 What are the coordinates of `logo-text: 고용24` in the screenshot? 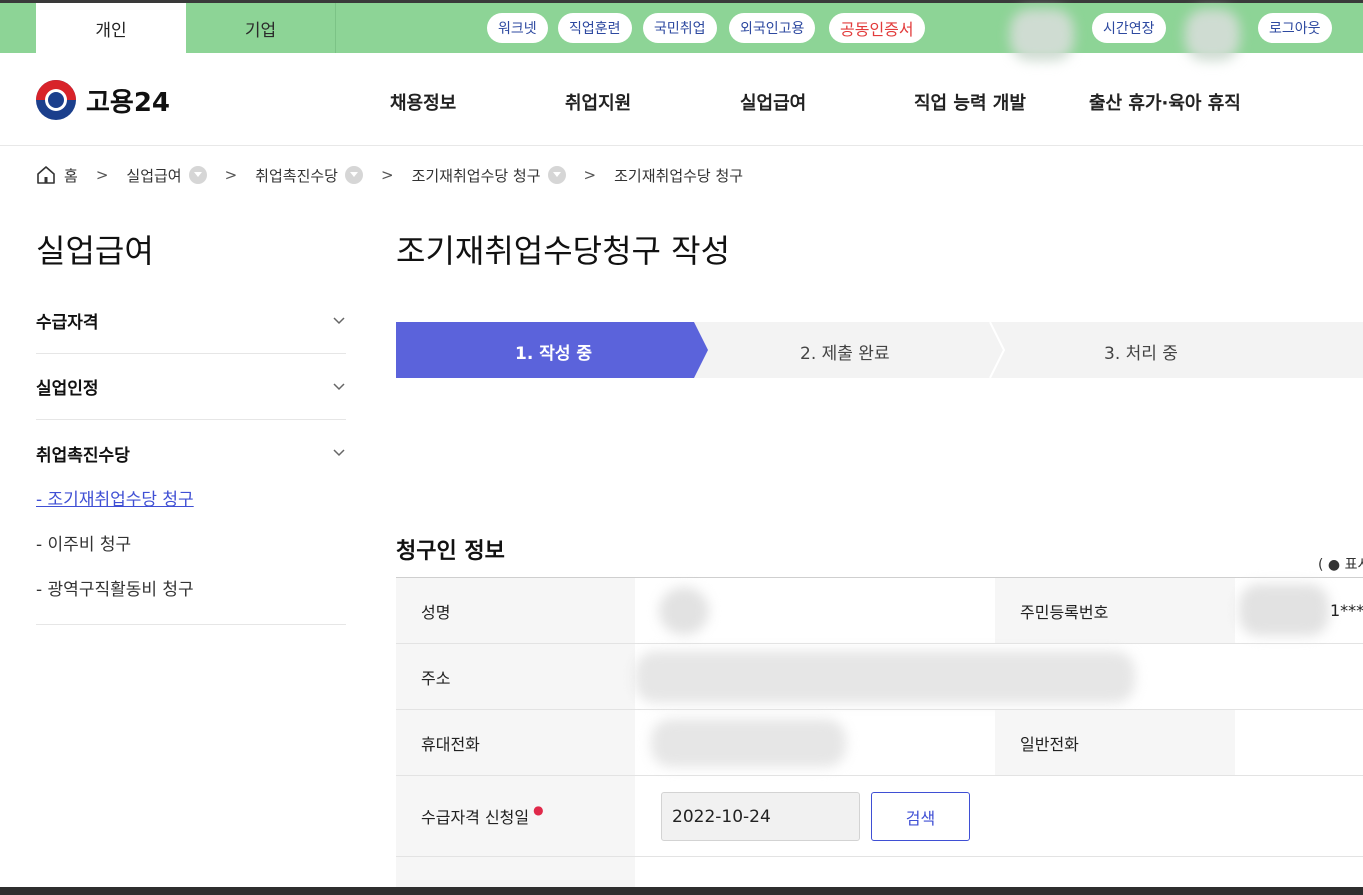 It's located at (128, 102).